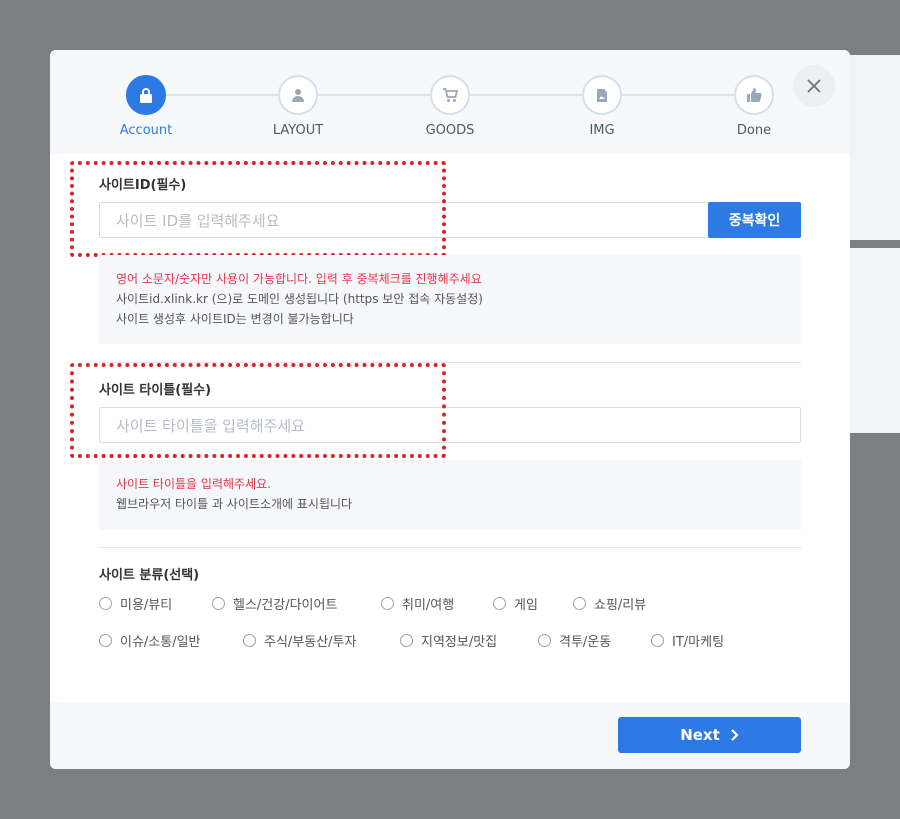  Describe the element at coordinates (450, 95) in the screenshot. I see `cart-icon` at that location.